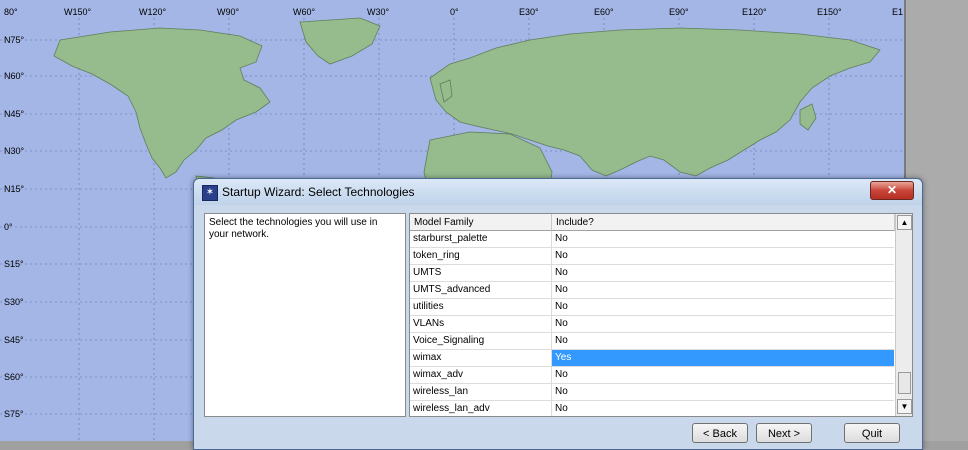 This screenshot has height=450, width=968. What do you see at coordinates (454, 12) in the screenshot?
I see `longitude-label: 0°` at bounding box center [454, 12].